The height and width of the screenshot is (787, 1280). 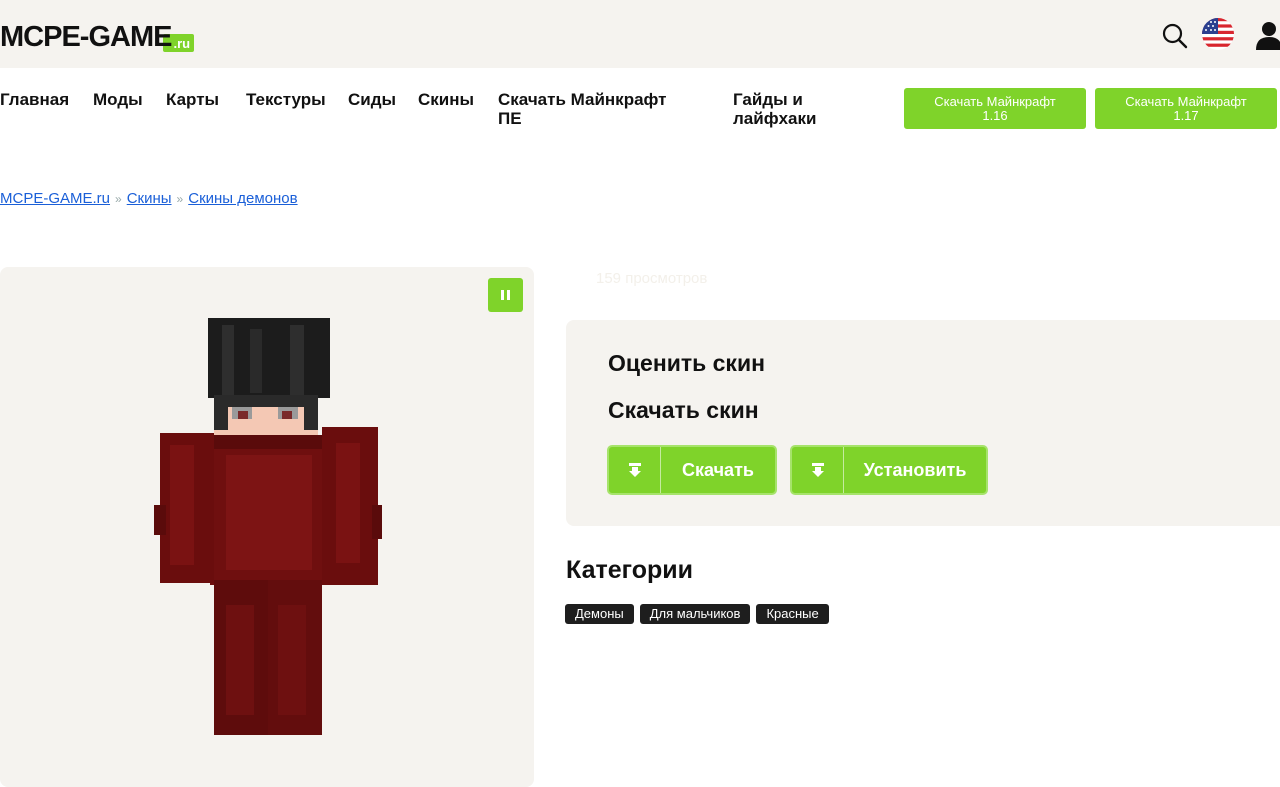 I want to click on rate-skin-title: Оценить скин, so click(x=686, y=363).